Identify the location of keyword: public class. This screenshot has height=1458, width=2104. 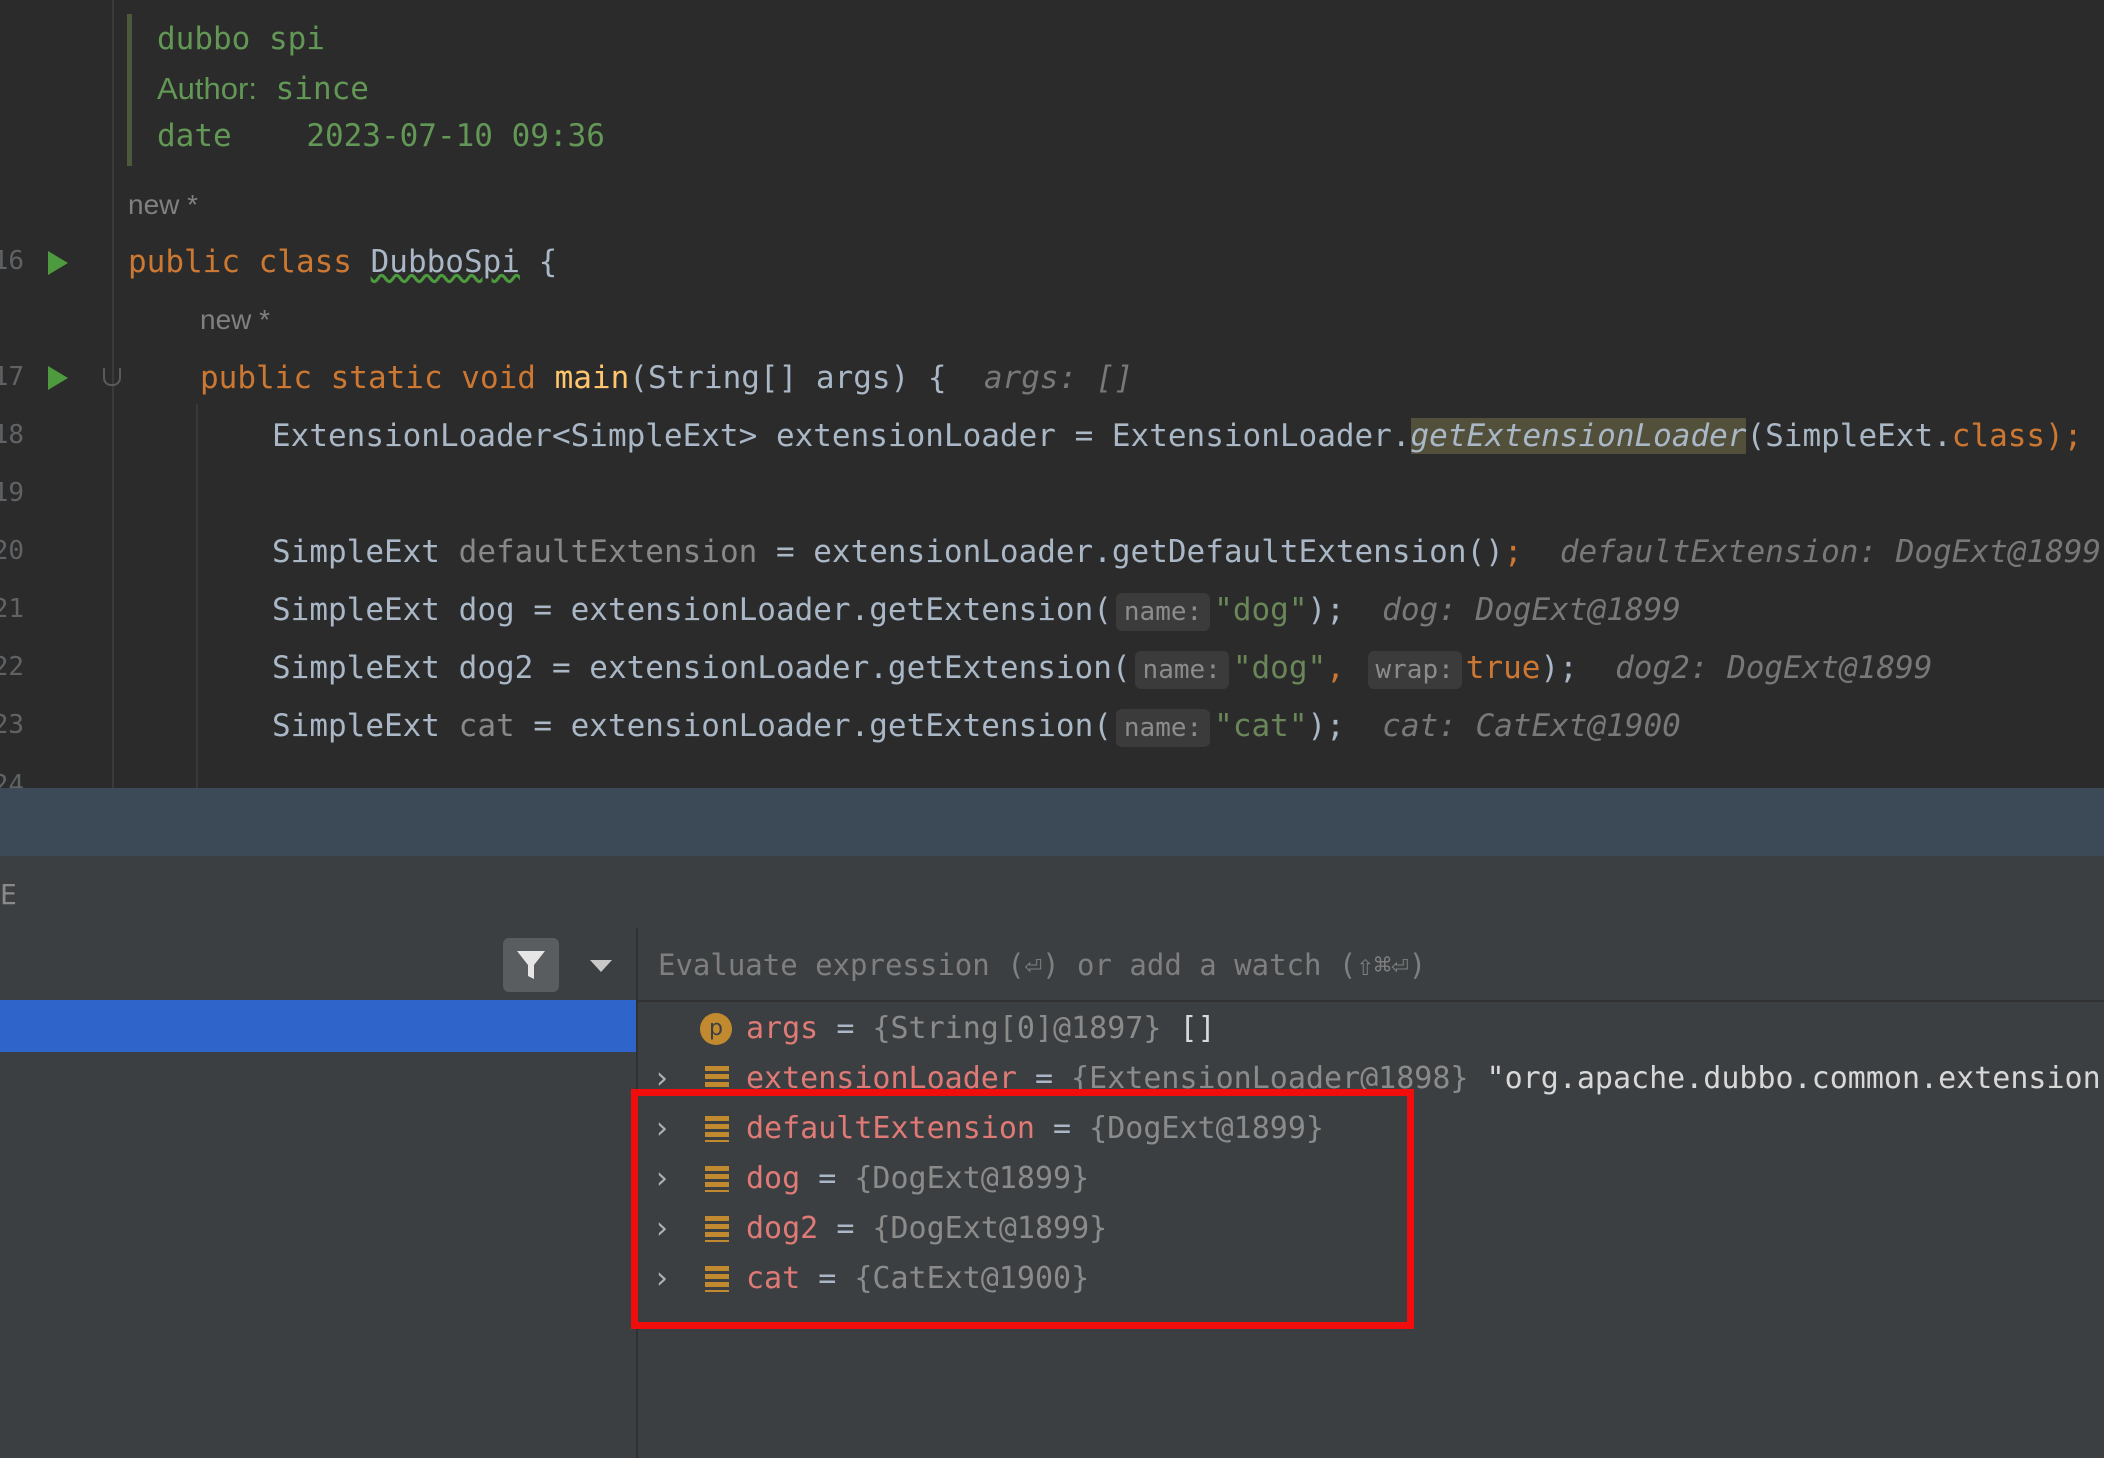
(240, 262).